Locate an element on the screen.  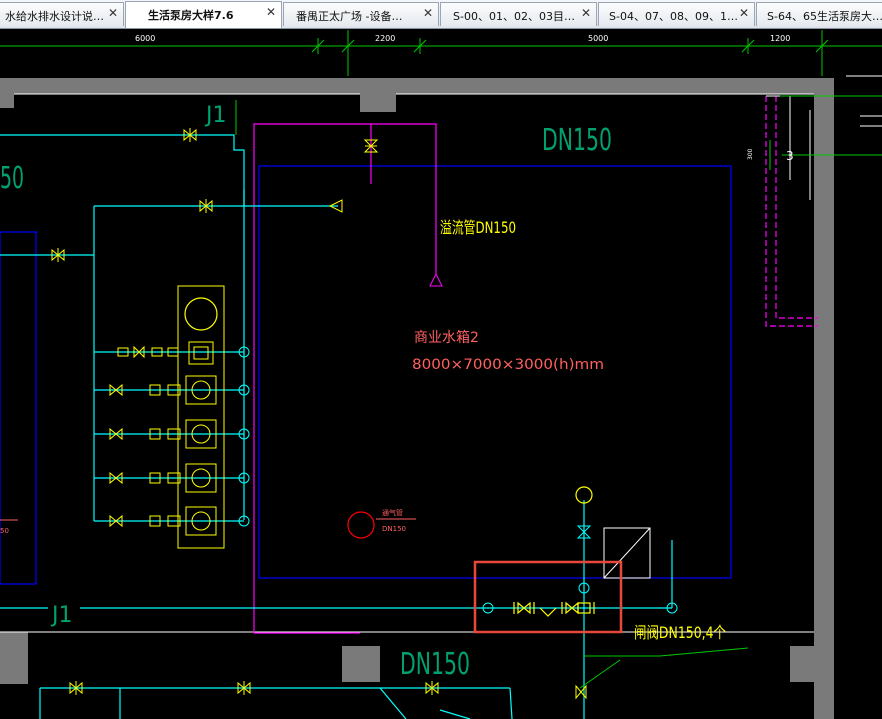
right-label-number: 3 is located at coordinates (790, 156).